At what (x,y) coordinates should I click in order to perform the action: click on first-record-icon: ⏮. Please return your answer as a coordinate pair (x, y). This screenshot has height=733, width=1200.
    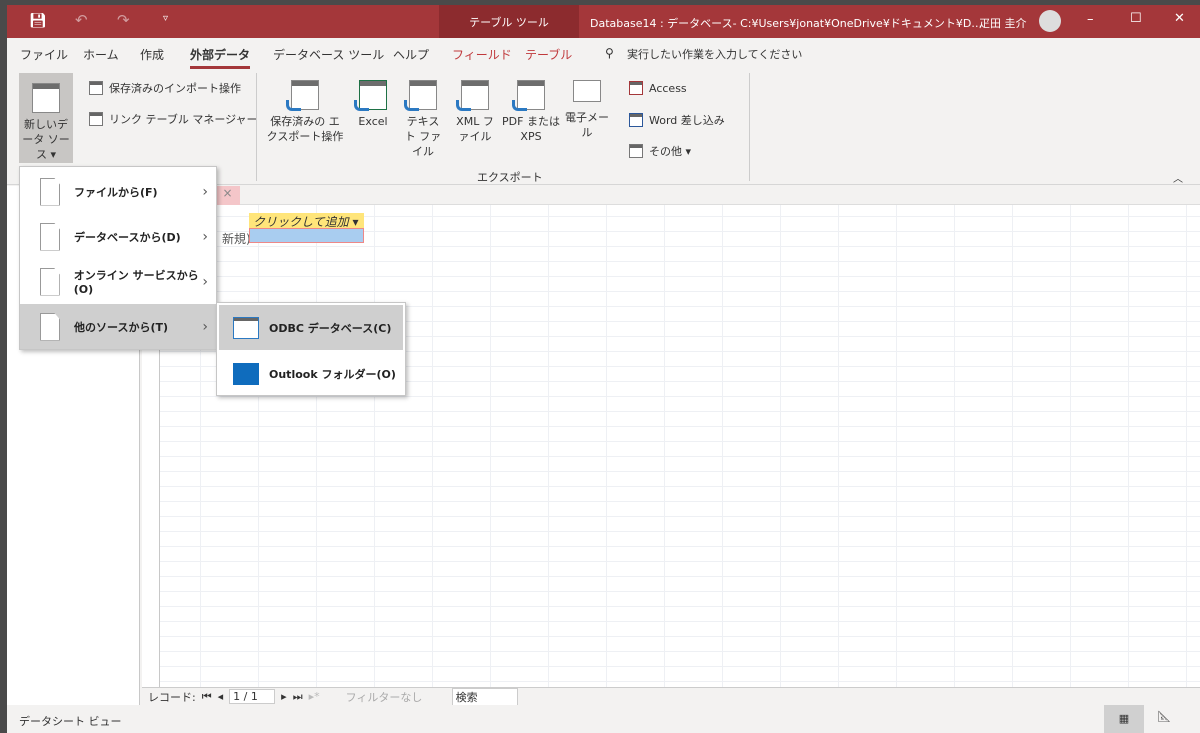
    Looking at the image, I should click on (207, 697).